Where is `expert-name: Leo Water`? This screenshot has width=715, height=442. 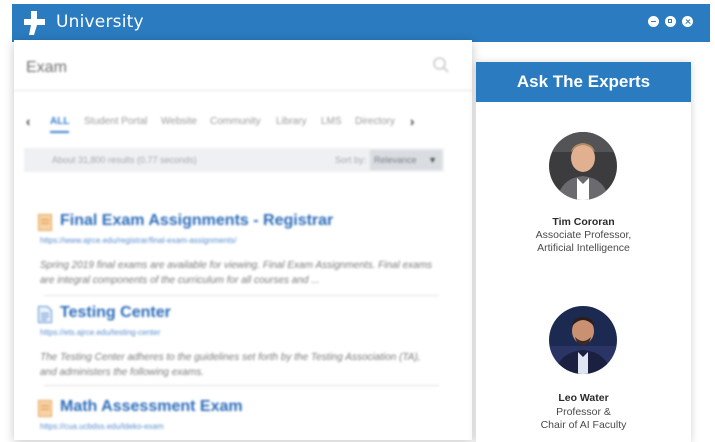 expert-name: Leo Water is located at coordinates (583, 398).